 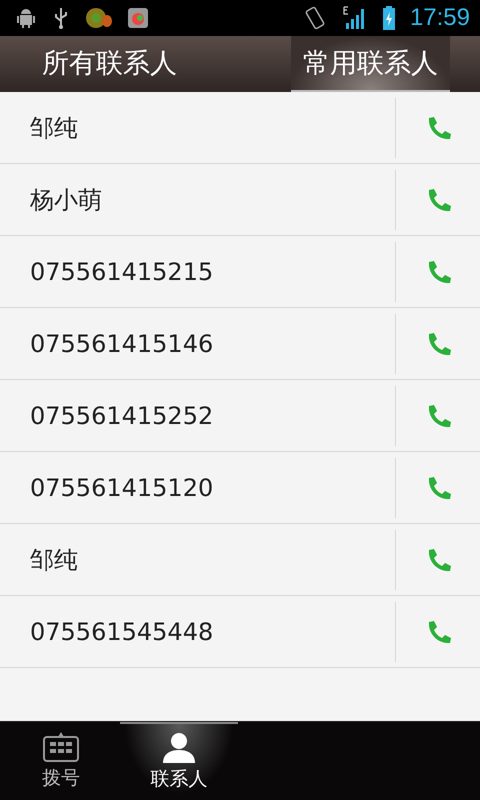 I want to click on contact-name: 075561415120, so click(x=197, y=488).